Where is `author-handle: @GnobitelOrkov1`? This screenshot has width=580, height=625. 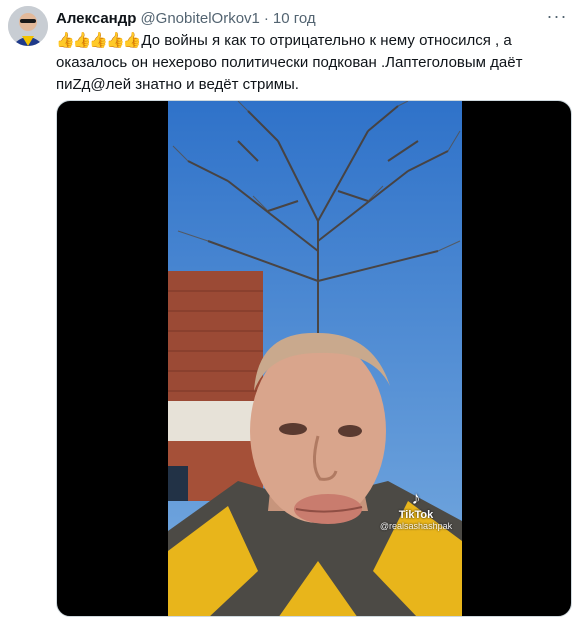 author-handle: @GnobitelOrkov1 is located at coordinates (199, 18).